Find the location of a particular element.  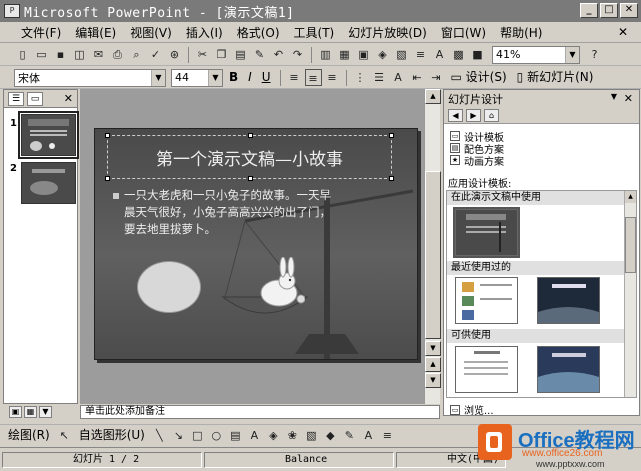

numbering-icon: ⋮ is located at coordinates (360, 77).